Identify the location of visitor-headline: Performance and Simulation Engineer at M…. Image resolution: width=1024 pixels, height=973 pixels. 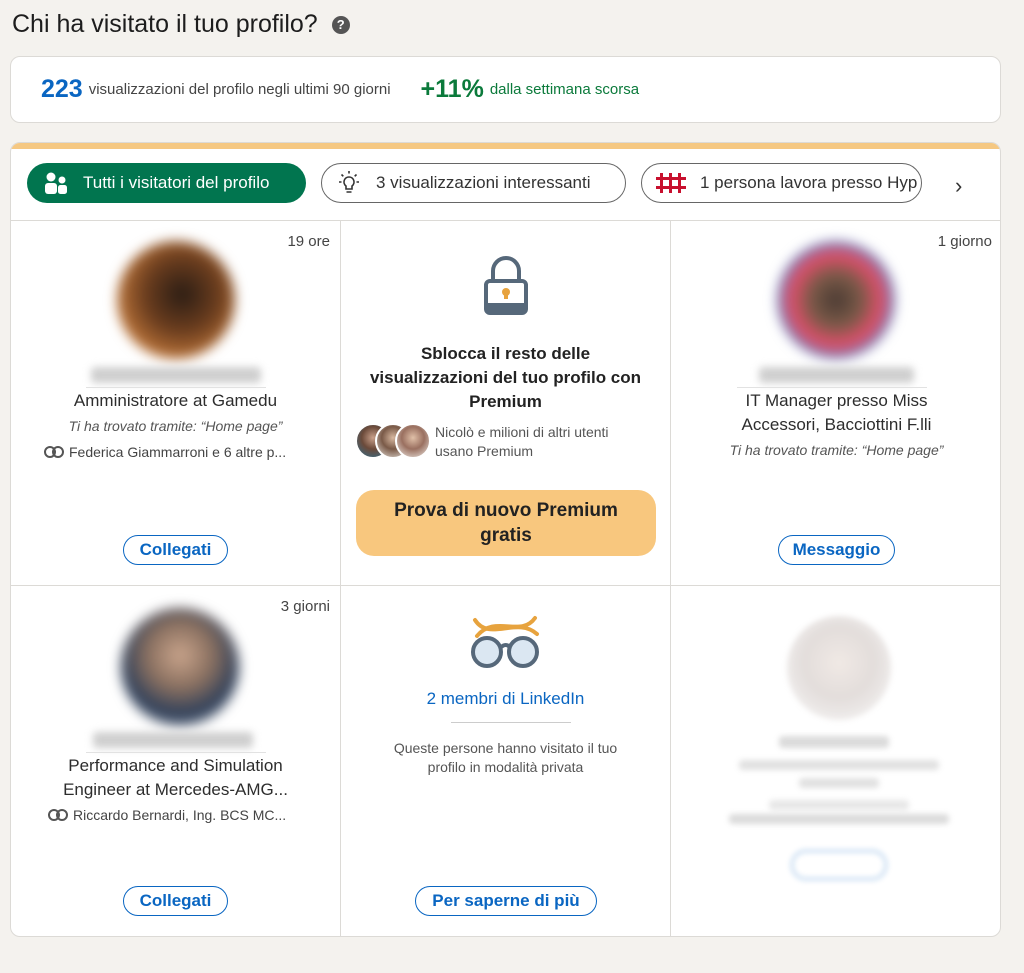
(175, 778).